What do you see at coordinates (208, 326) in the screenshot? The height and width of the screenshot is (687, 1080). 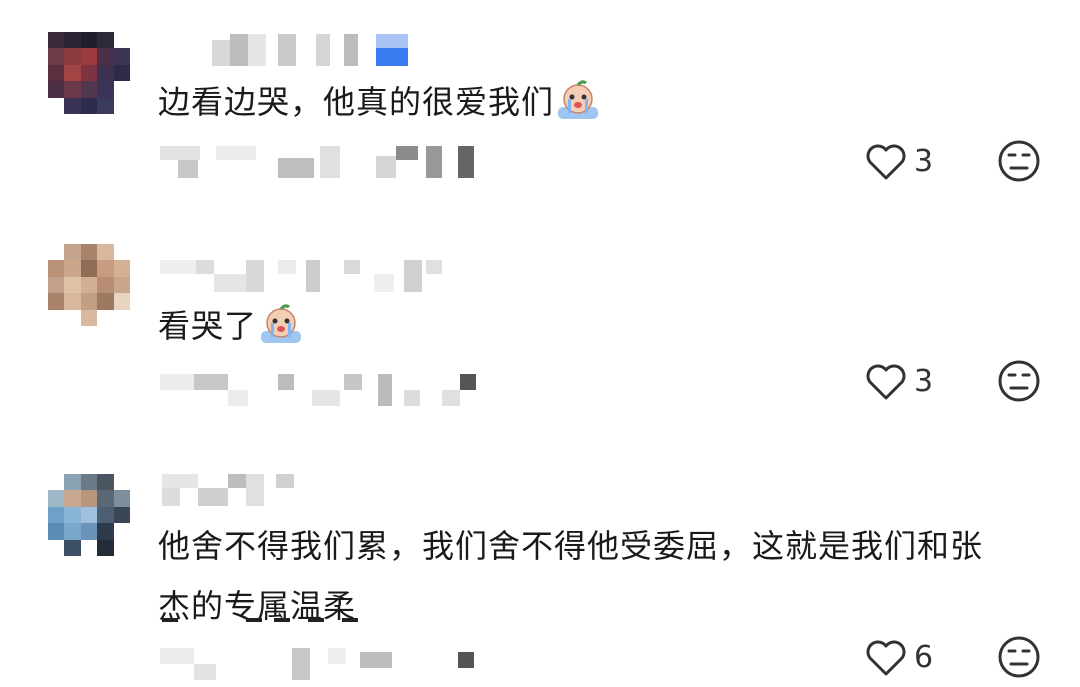 I see `comment-text-content: 看哭了` at bounding box center [208, 326].